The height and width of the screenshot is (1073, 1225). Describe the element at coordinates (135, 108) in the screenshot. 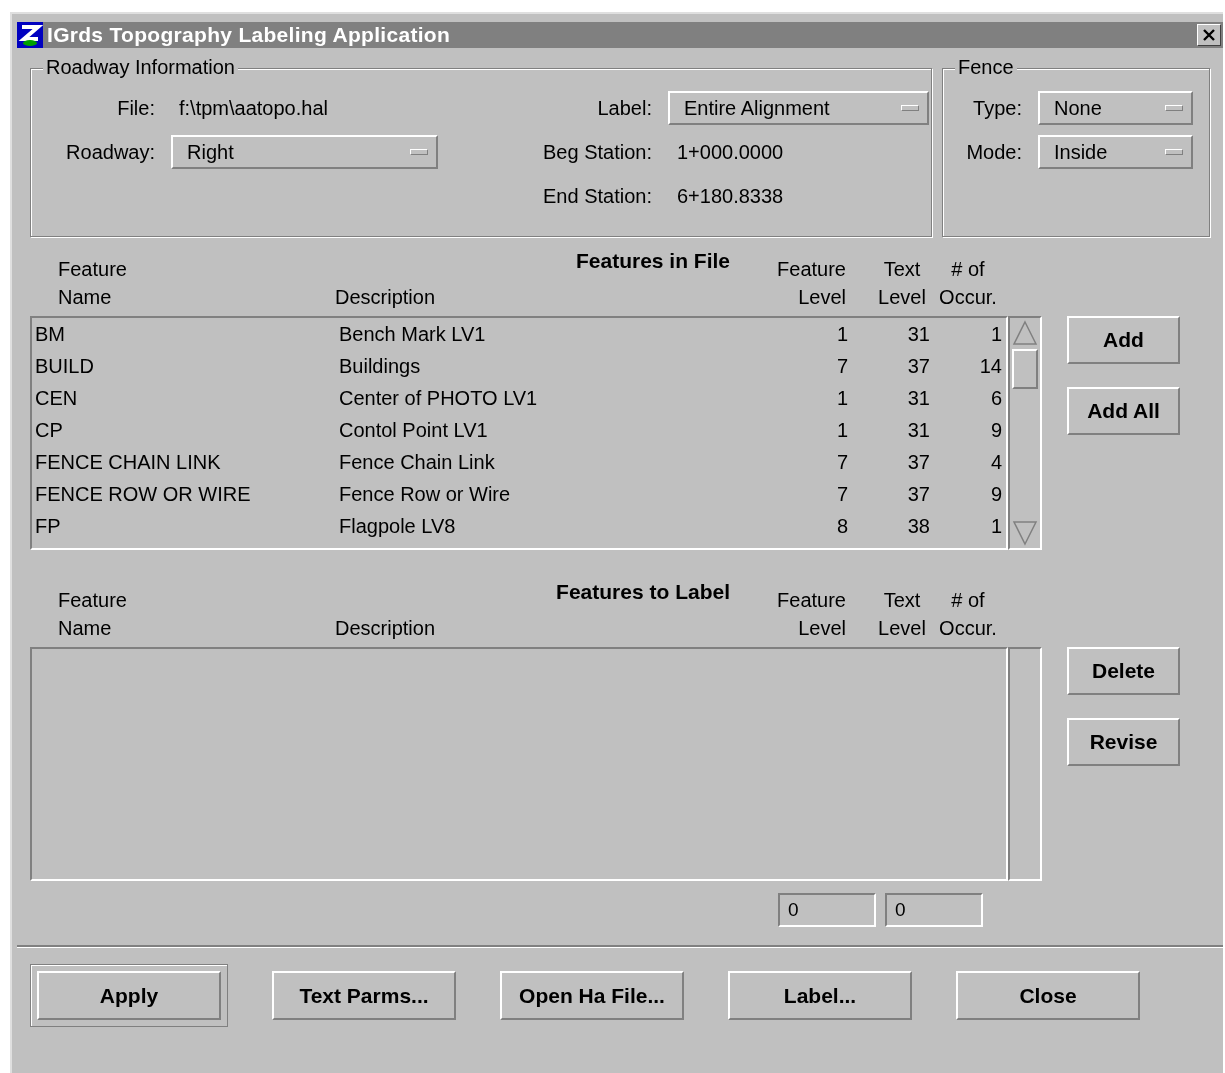

I see `field-label: File:` at that location.